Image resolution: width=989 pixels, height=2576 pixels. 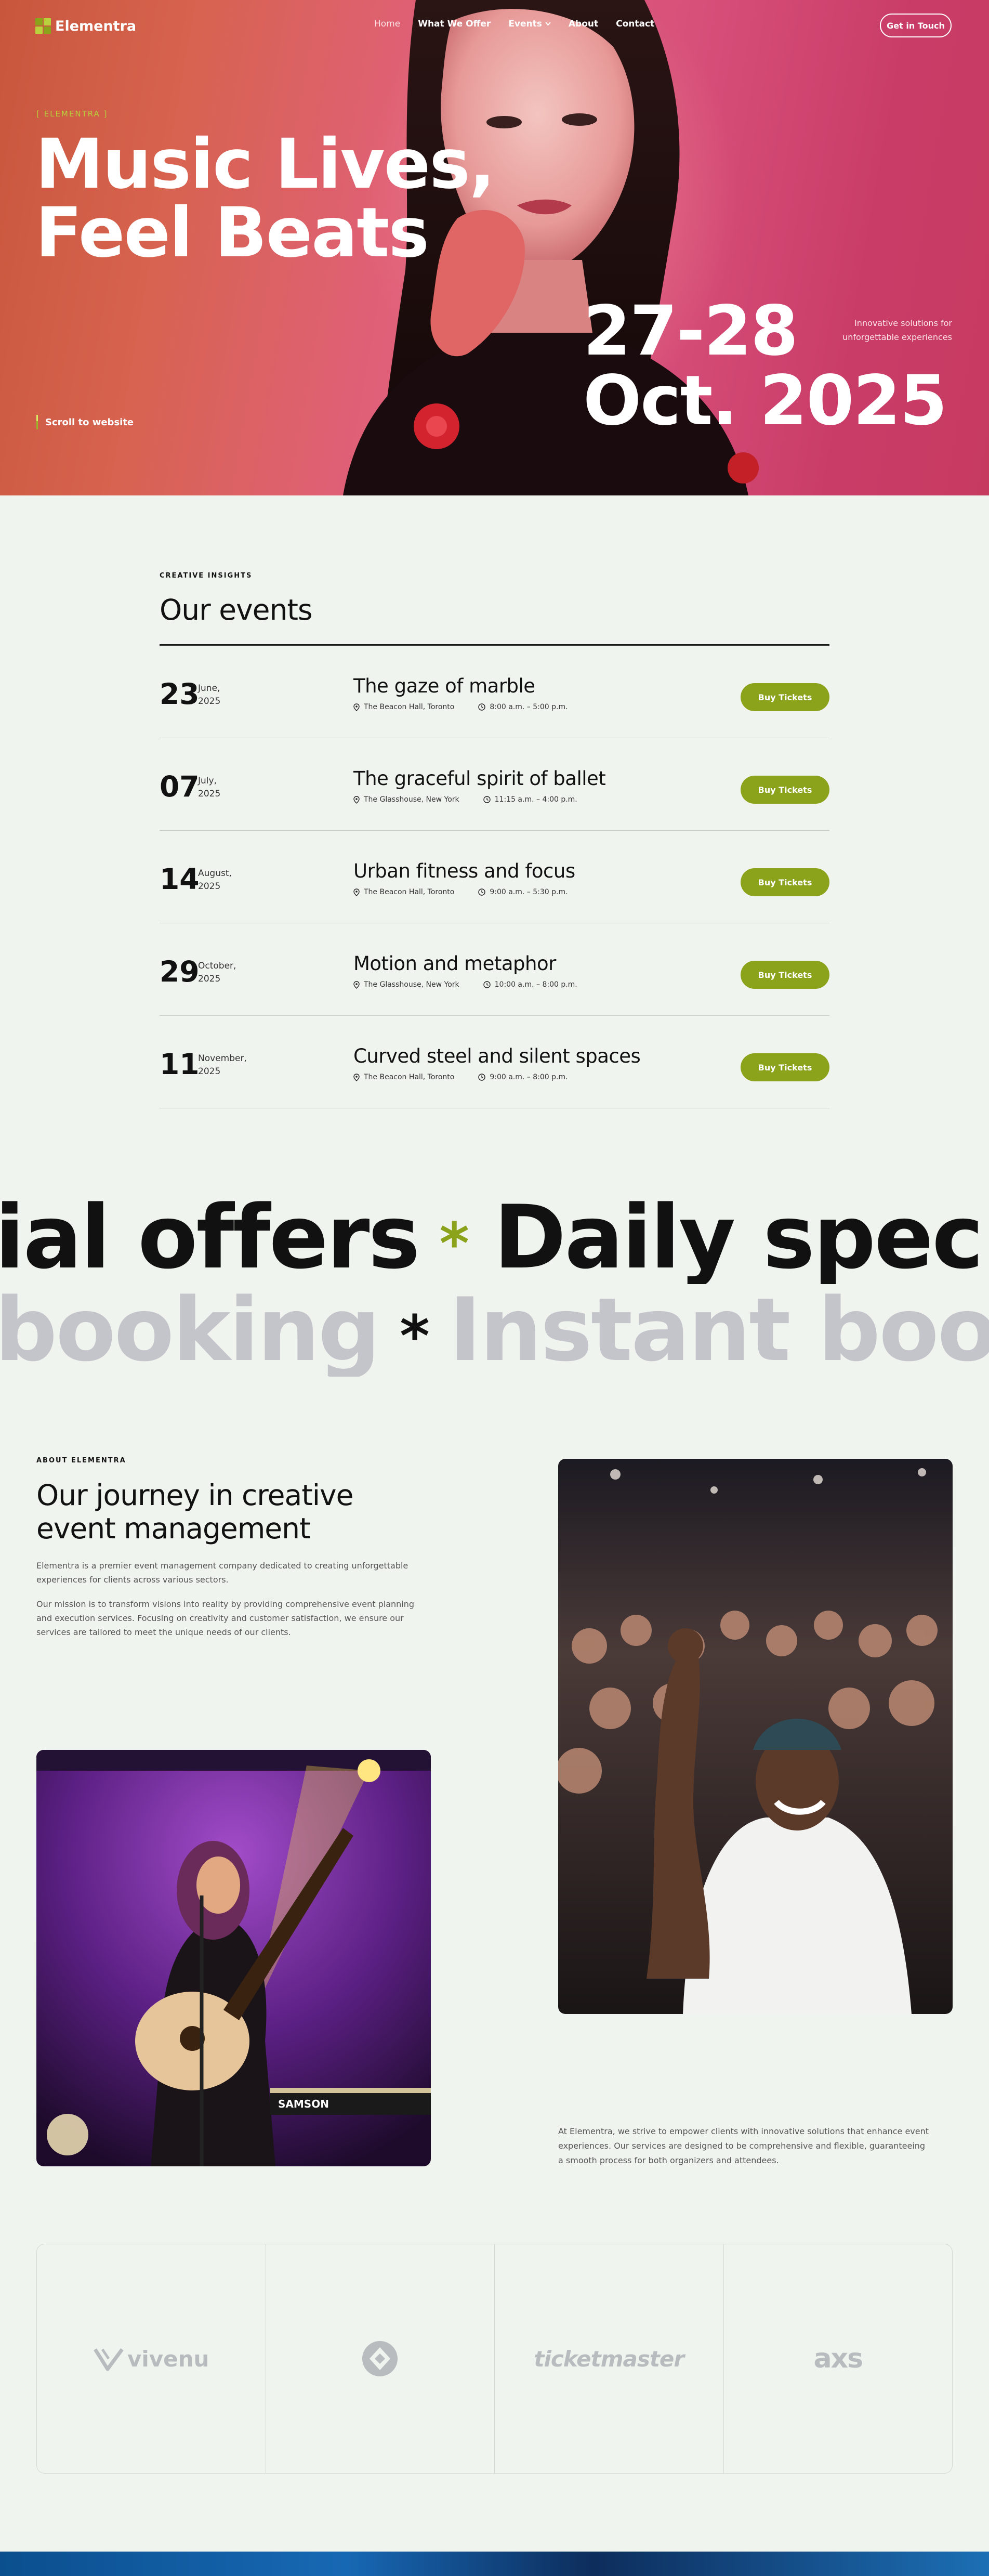 I want to click on event-day: 07, so click(x=180, y=786).